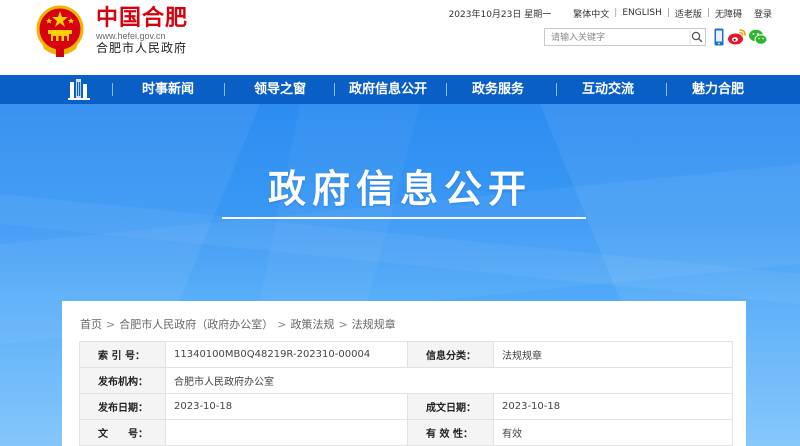 The image size is (800, 446). Describe the element at coordinates (613, 354) in the screenshot. I see `info-category-value: 法规规章` at that location.